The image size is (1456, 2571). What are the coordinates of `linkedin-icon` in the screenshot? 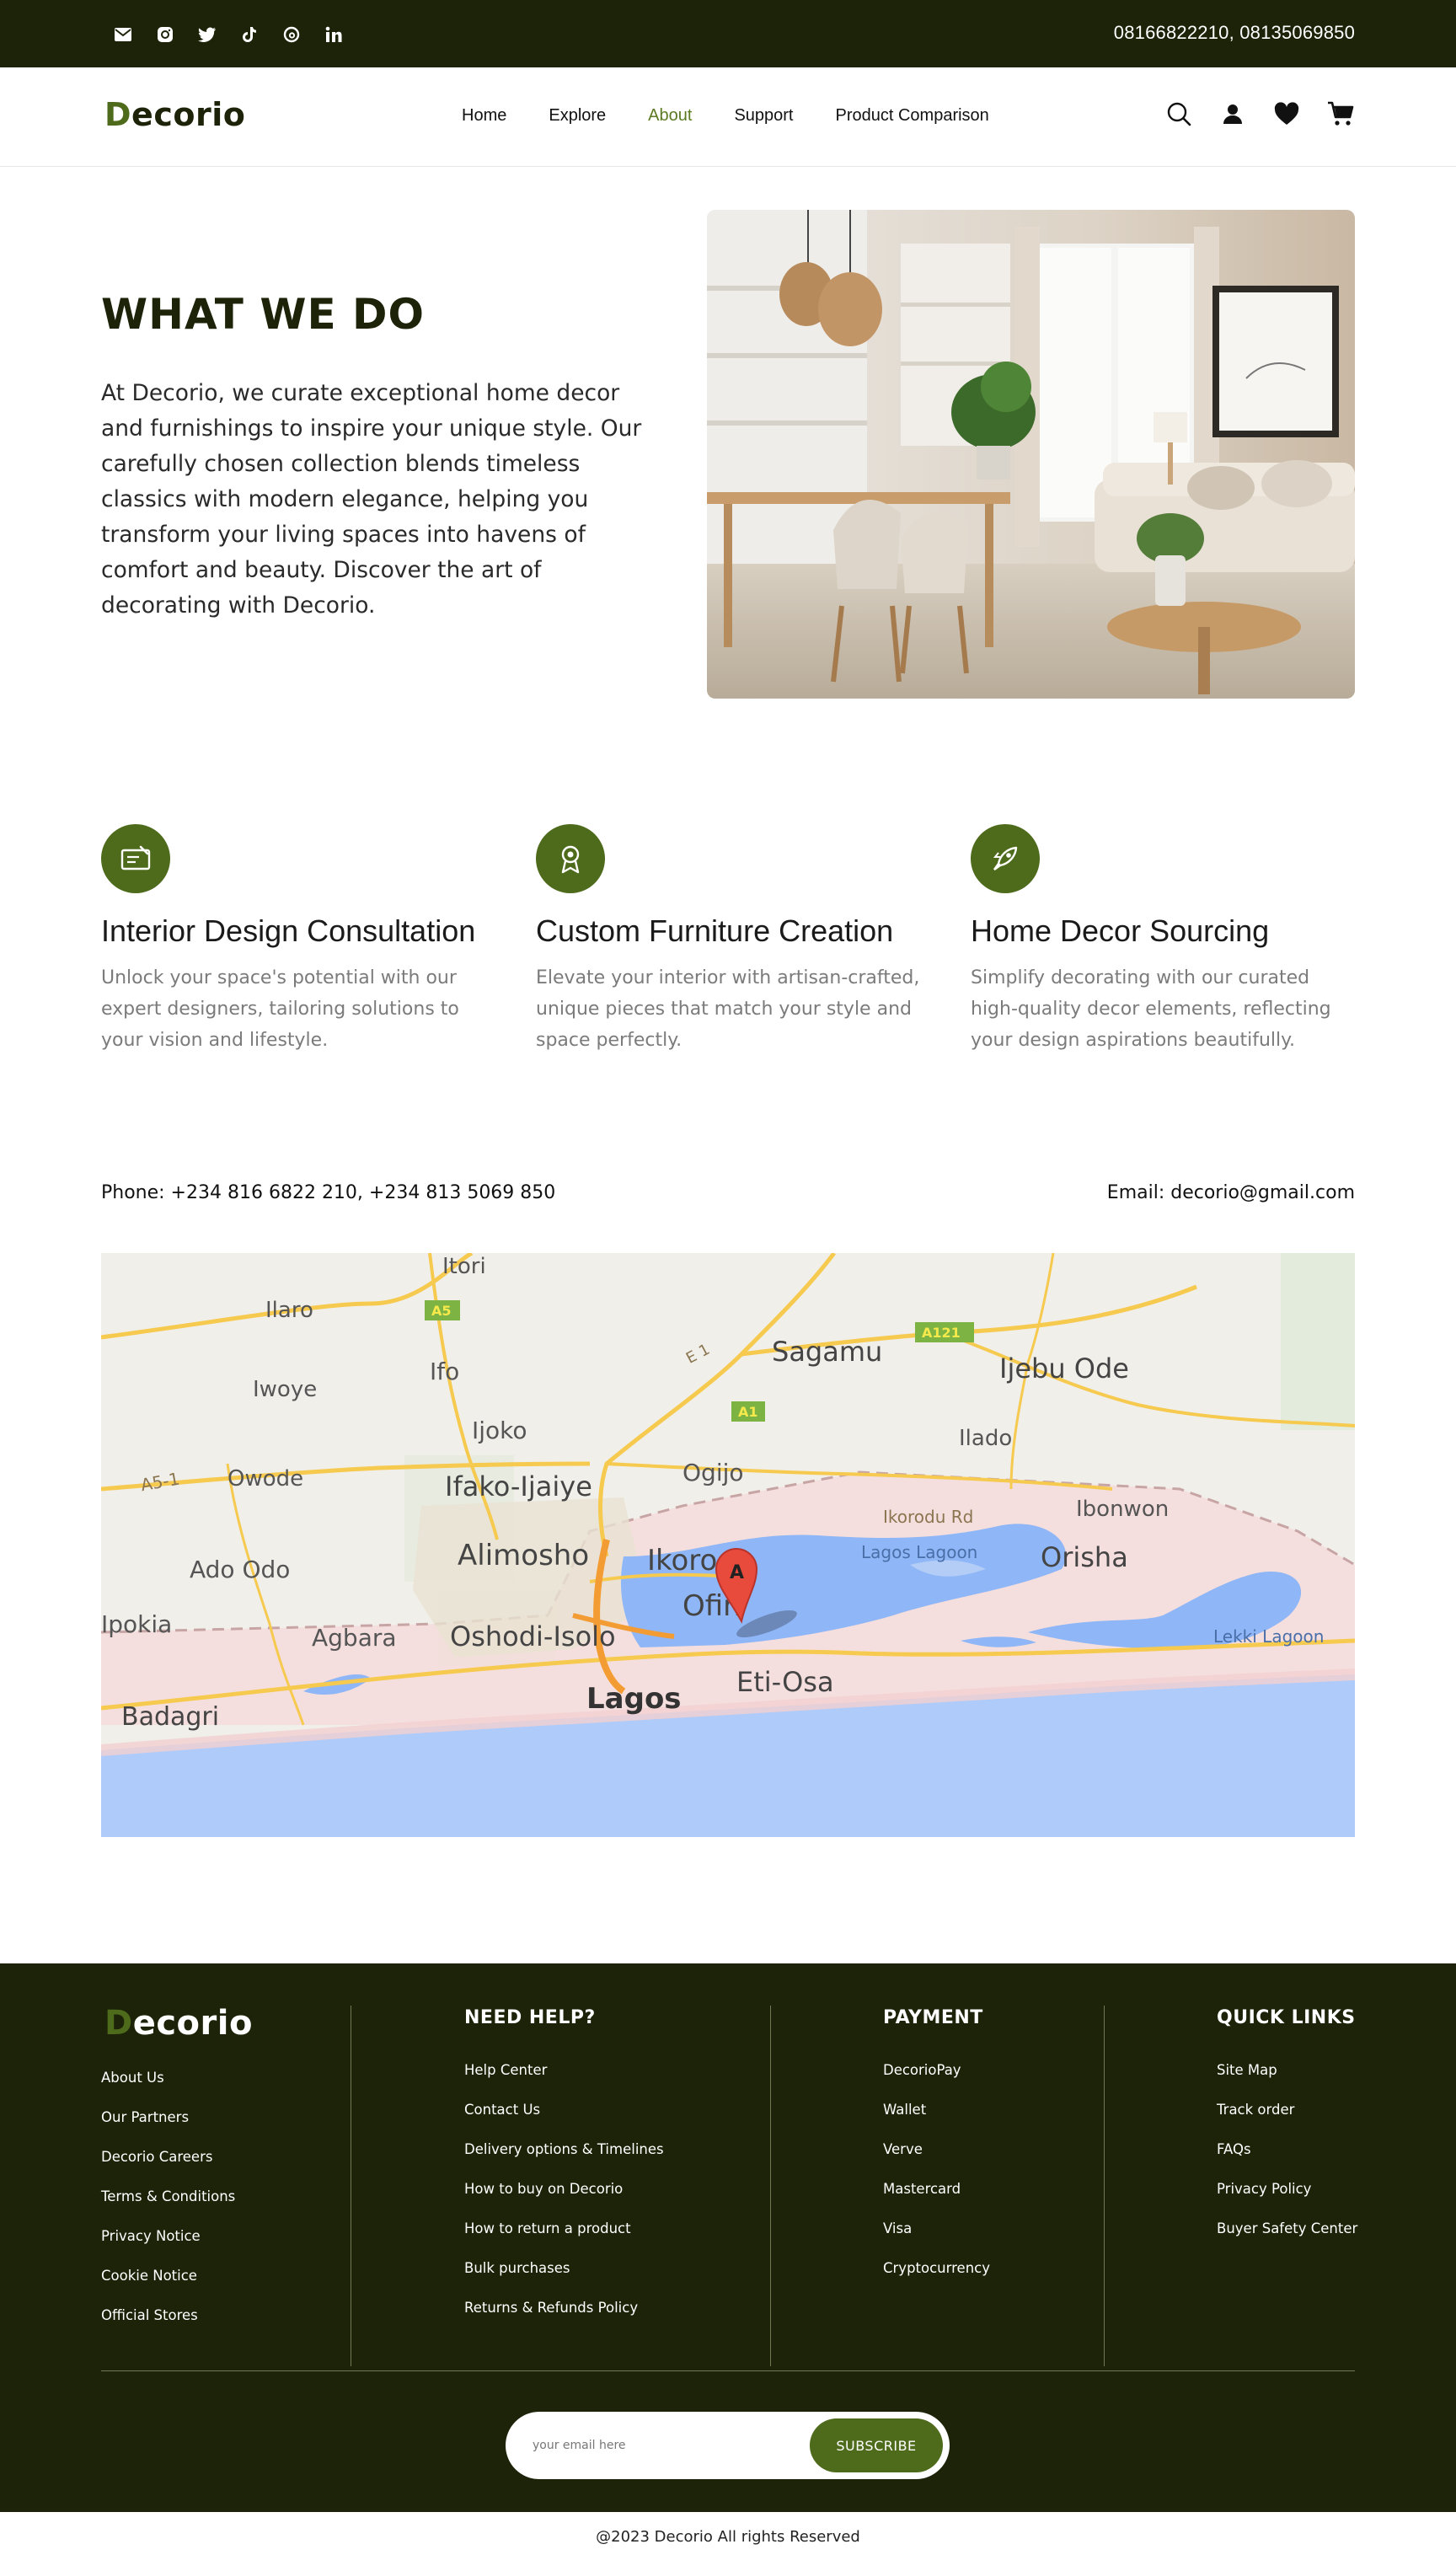 It's located at (333, 34).